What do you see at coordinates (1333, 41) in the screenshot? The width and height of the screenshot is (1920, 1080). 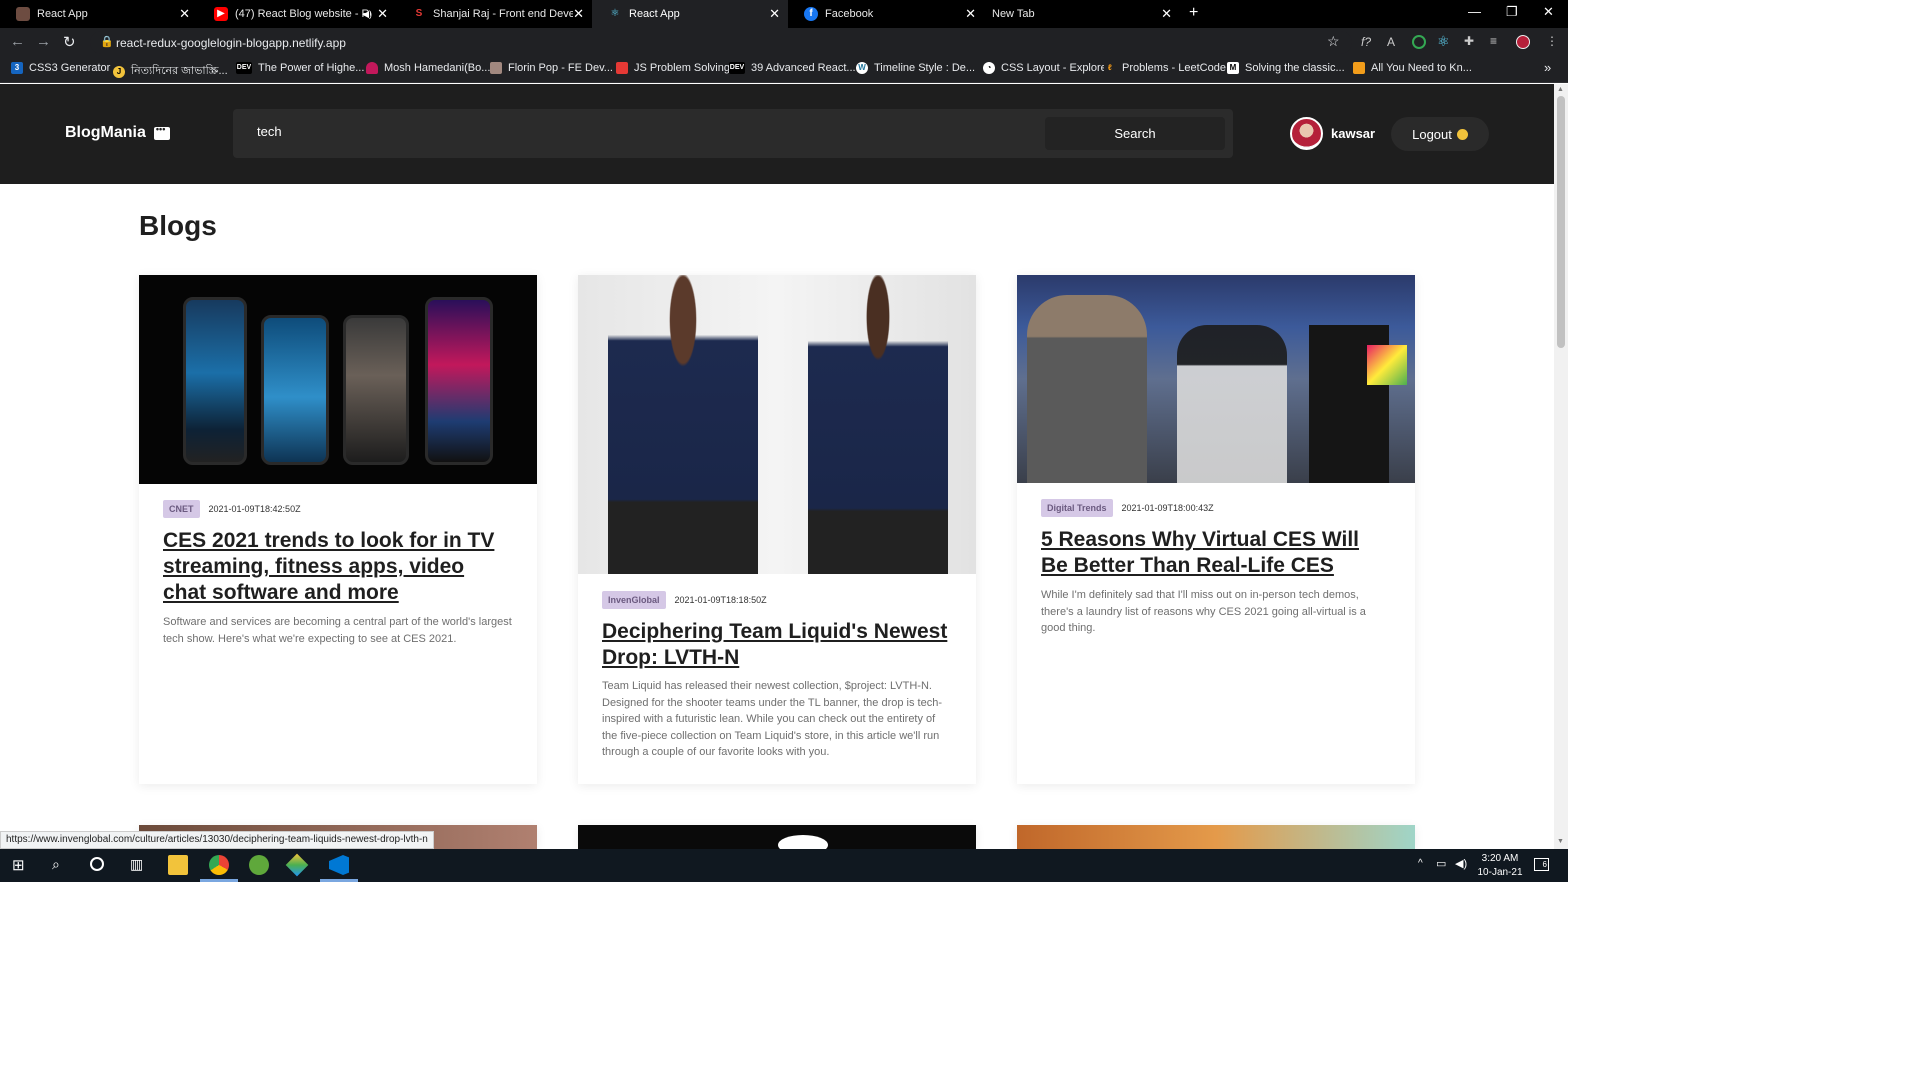 I see `bookmark-star-icon: ☆` at bounding box center [1333, 41].